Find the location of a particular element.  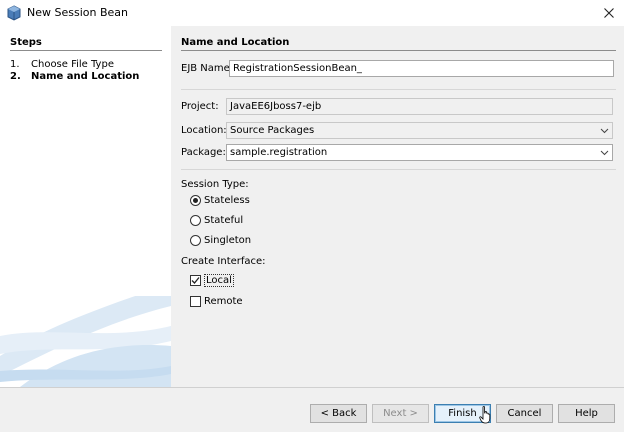

radio-stateful: Stateful is located at coordinates (216, 220).